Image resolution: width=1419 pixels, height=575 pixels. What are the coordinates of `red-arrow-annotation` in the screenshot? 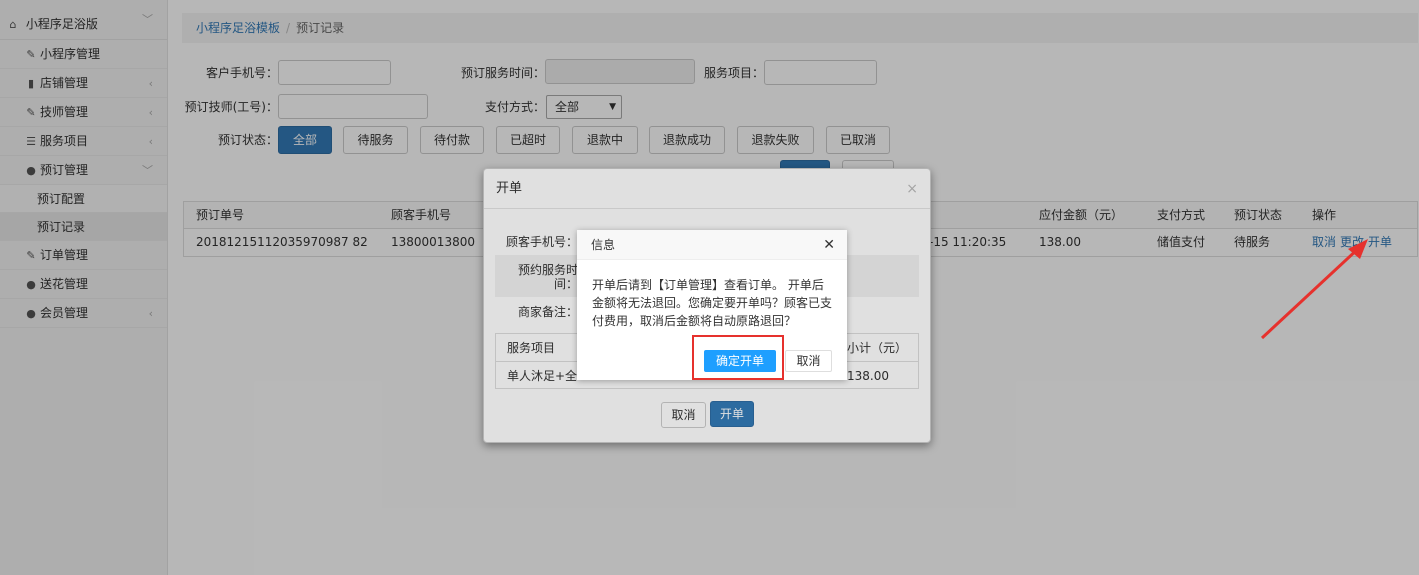 It's located at (1314, 289).